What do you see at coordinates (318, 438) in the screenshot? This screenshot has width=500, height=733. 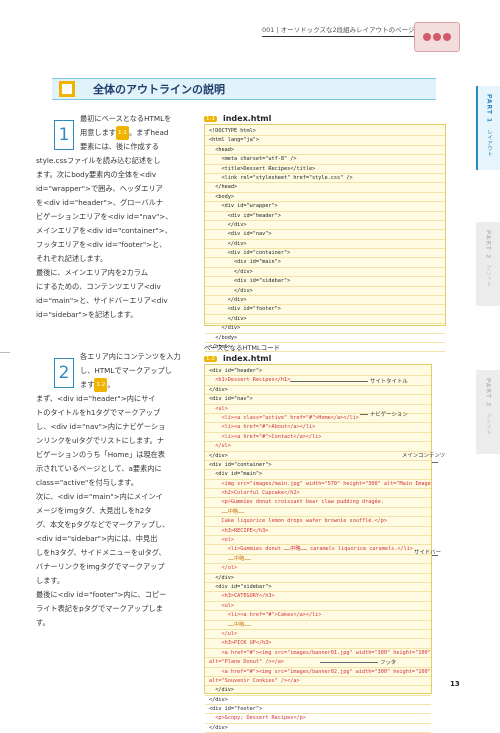 I see `code-line: <li><a href="#">Contact</a></li>` at bounding box center [318, 438].